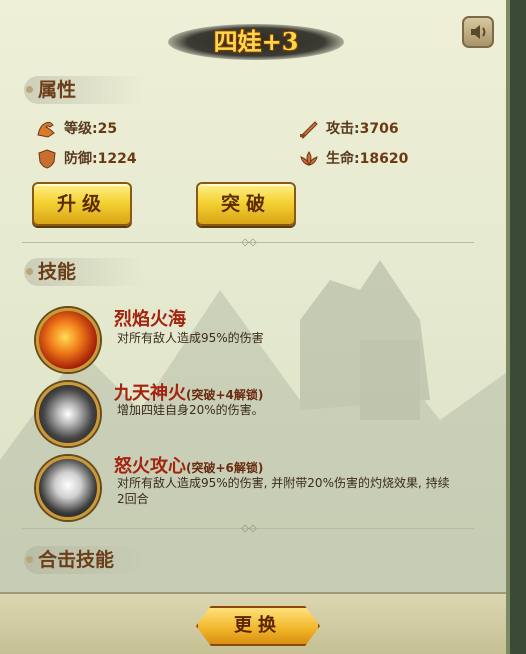  I want to click on combo-skills-label: 合击技能, so click(76, 560).